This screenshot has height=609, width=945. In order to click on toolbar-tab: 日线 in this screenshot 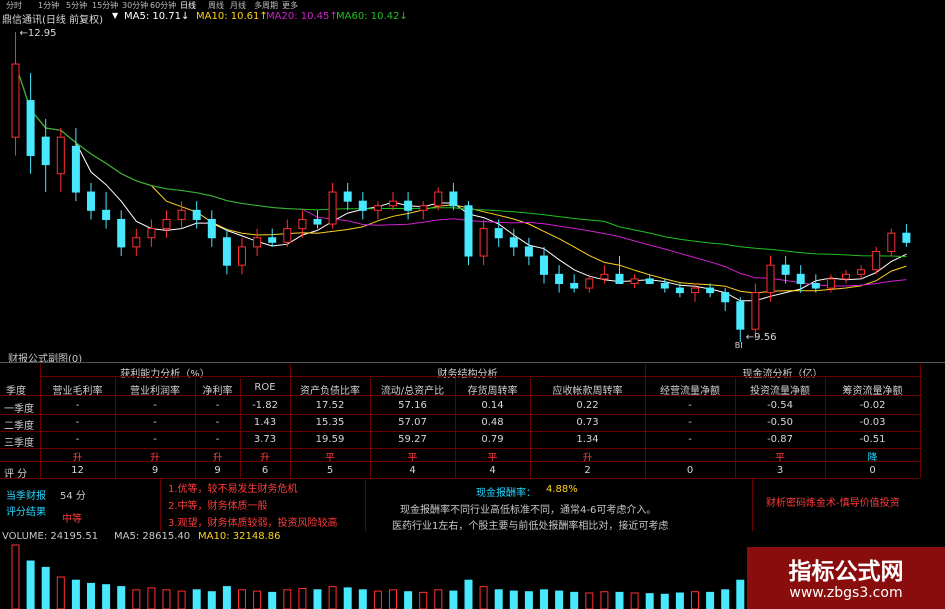, I will do `click(188, 5)`.